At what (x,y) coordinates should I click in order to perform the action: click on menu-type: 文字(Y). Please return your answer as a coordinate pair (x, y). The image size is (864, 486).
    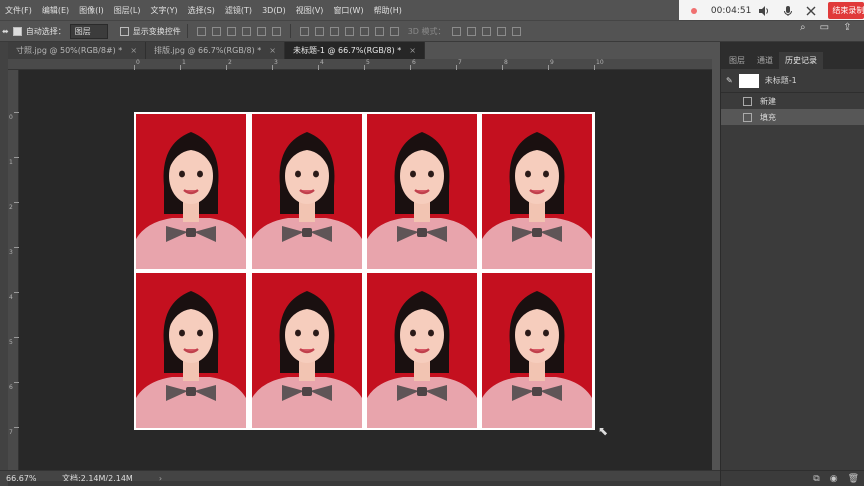
    Looking at the image, I should click on (163, 10).